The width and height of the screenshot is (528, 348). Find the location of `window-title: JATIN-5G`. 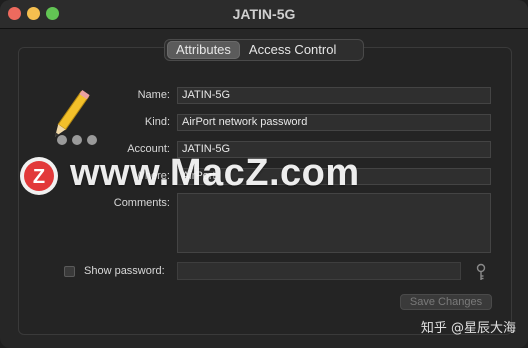

window-title: JATIN-5G is located at coordinates (264, 14).